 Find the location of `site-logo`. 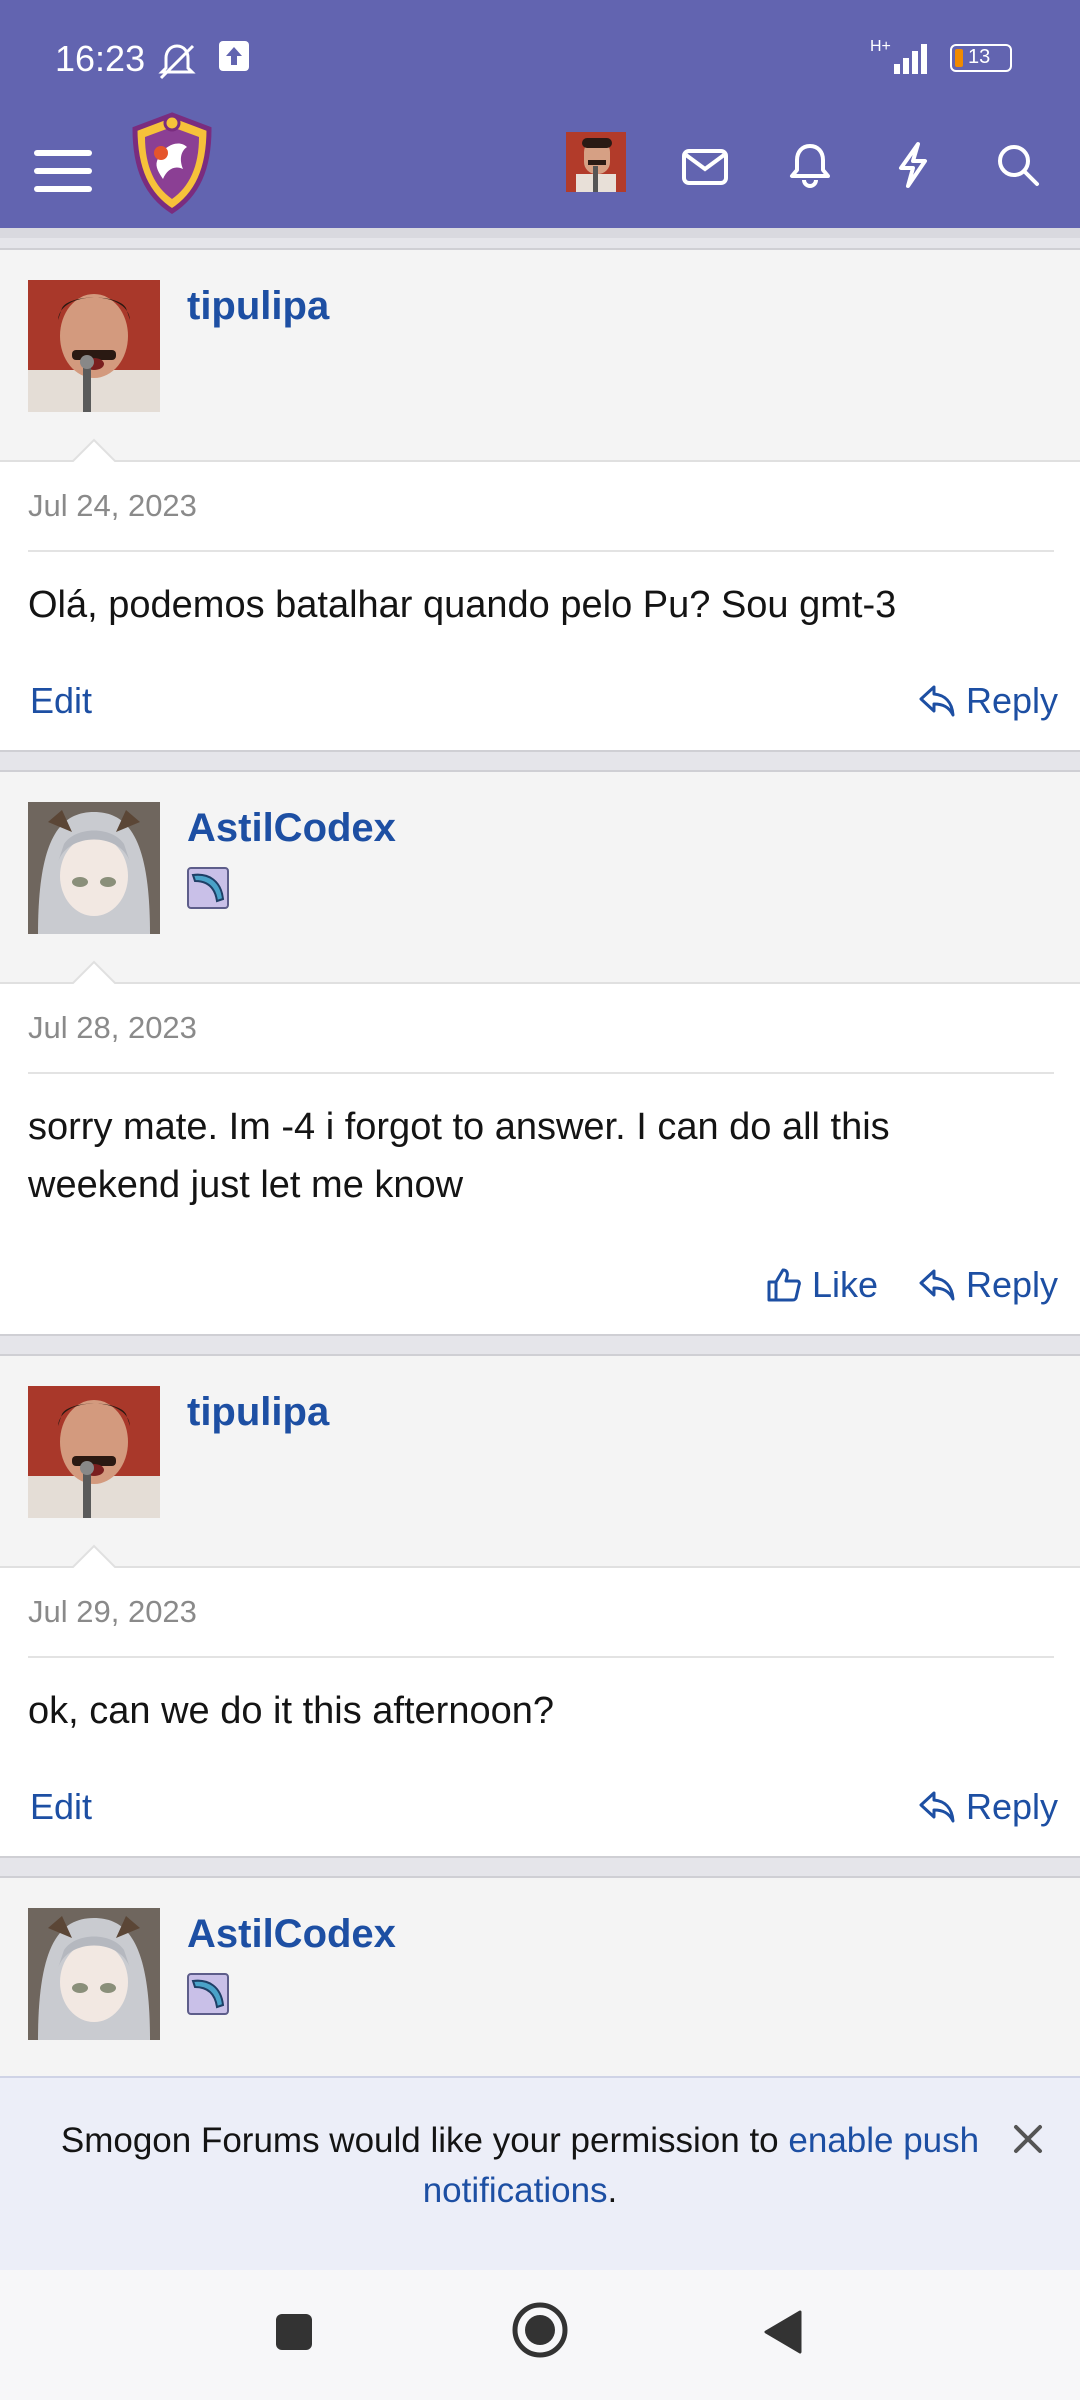

site-logo is located at coordinates (172, 163).